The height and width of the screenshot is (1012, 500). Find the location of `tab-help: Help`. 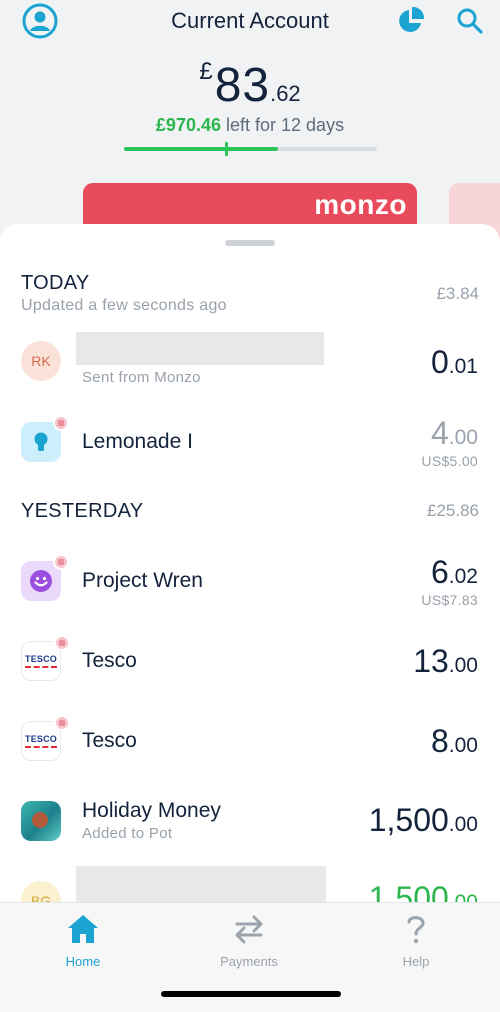

tab-help: Help is located at coordinates (416, 941).